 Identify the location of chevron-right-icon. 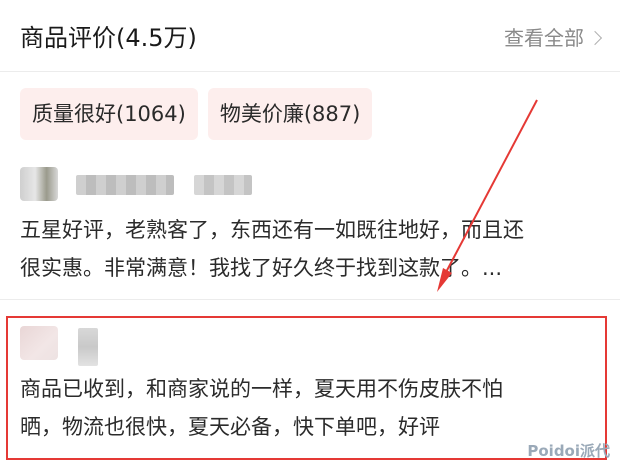
(595, 37).